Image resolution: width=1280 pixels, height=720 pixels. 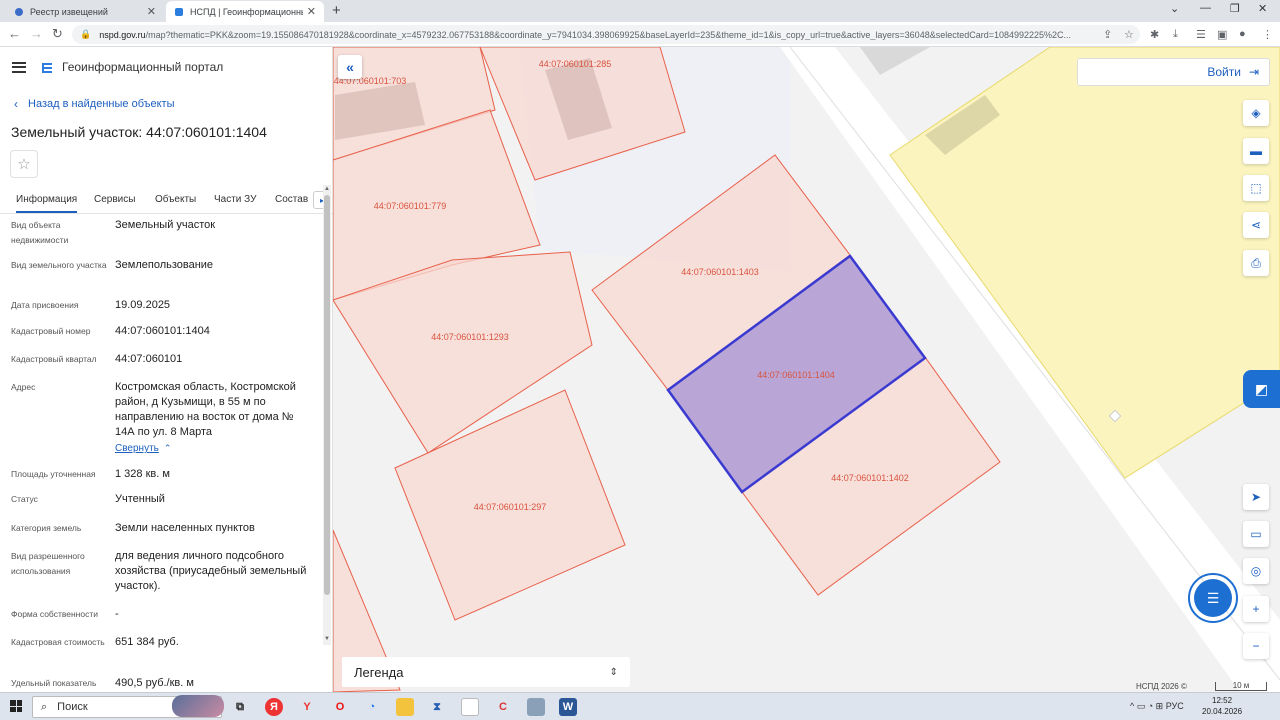 I want to click on attribute-label: Вид разрешенного использования, so click(x=48, y=563).